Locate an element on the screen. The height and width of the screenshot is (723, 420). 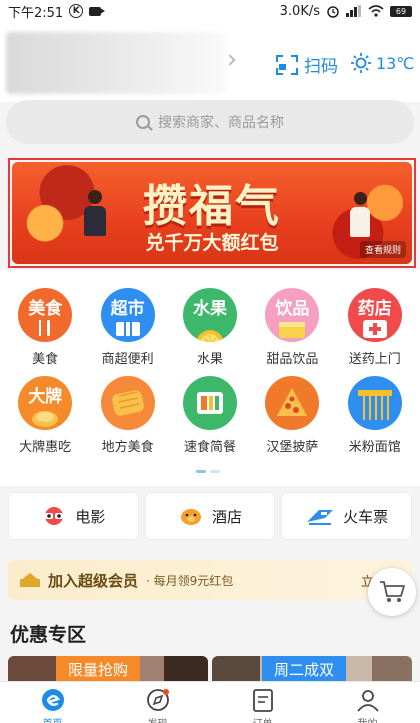
video-icon is located at coordinates (97, 11).